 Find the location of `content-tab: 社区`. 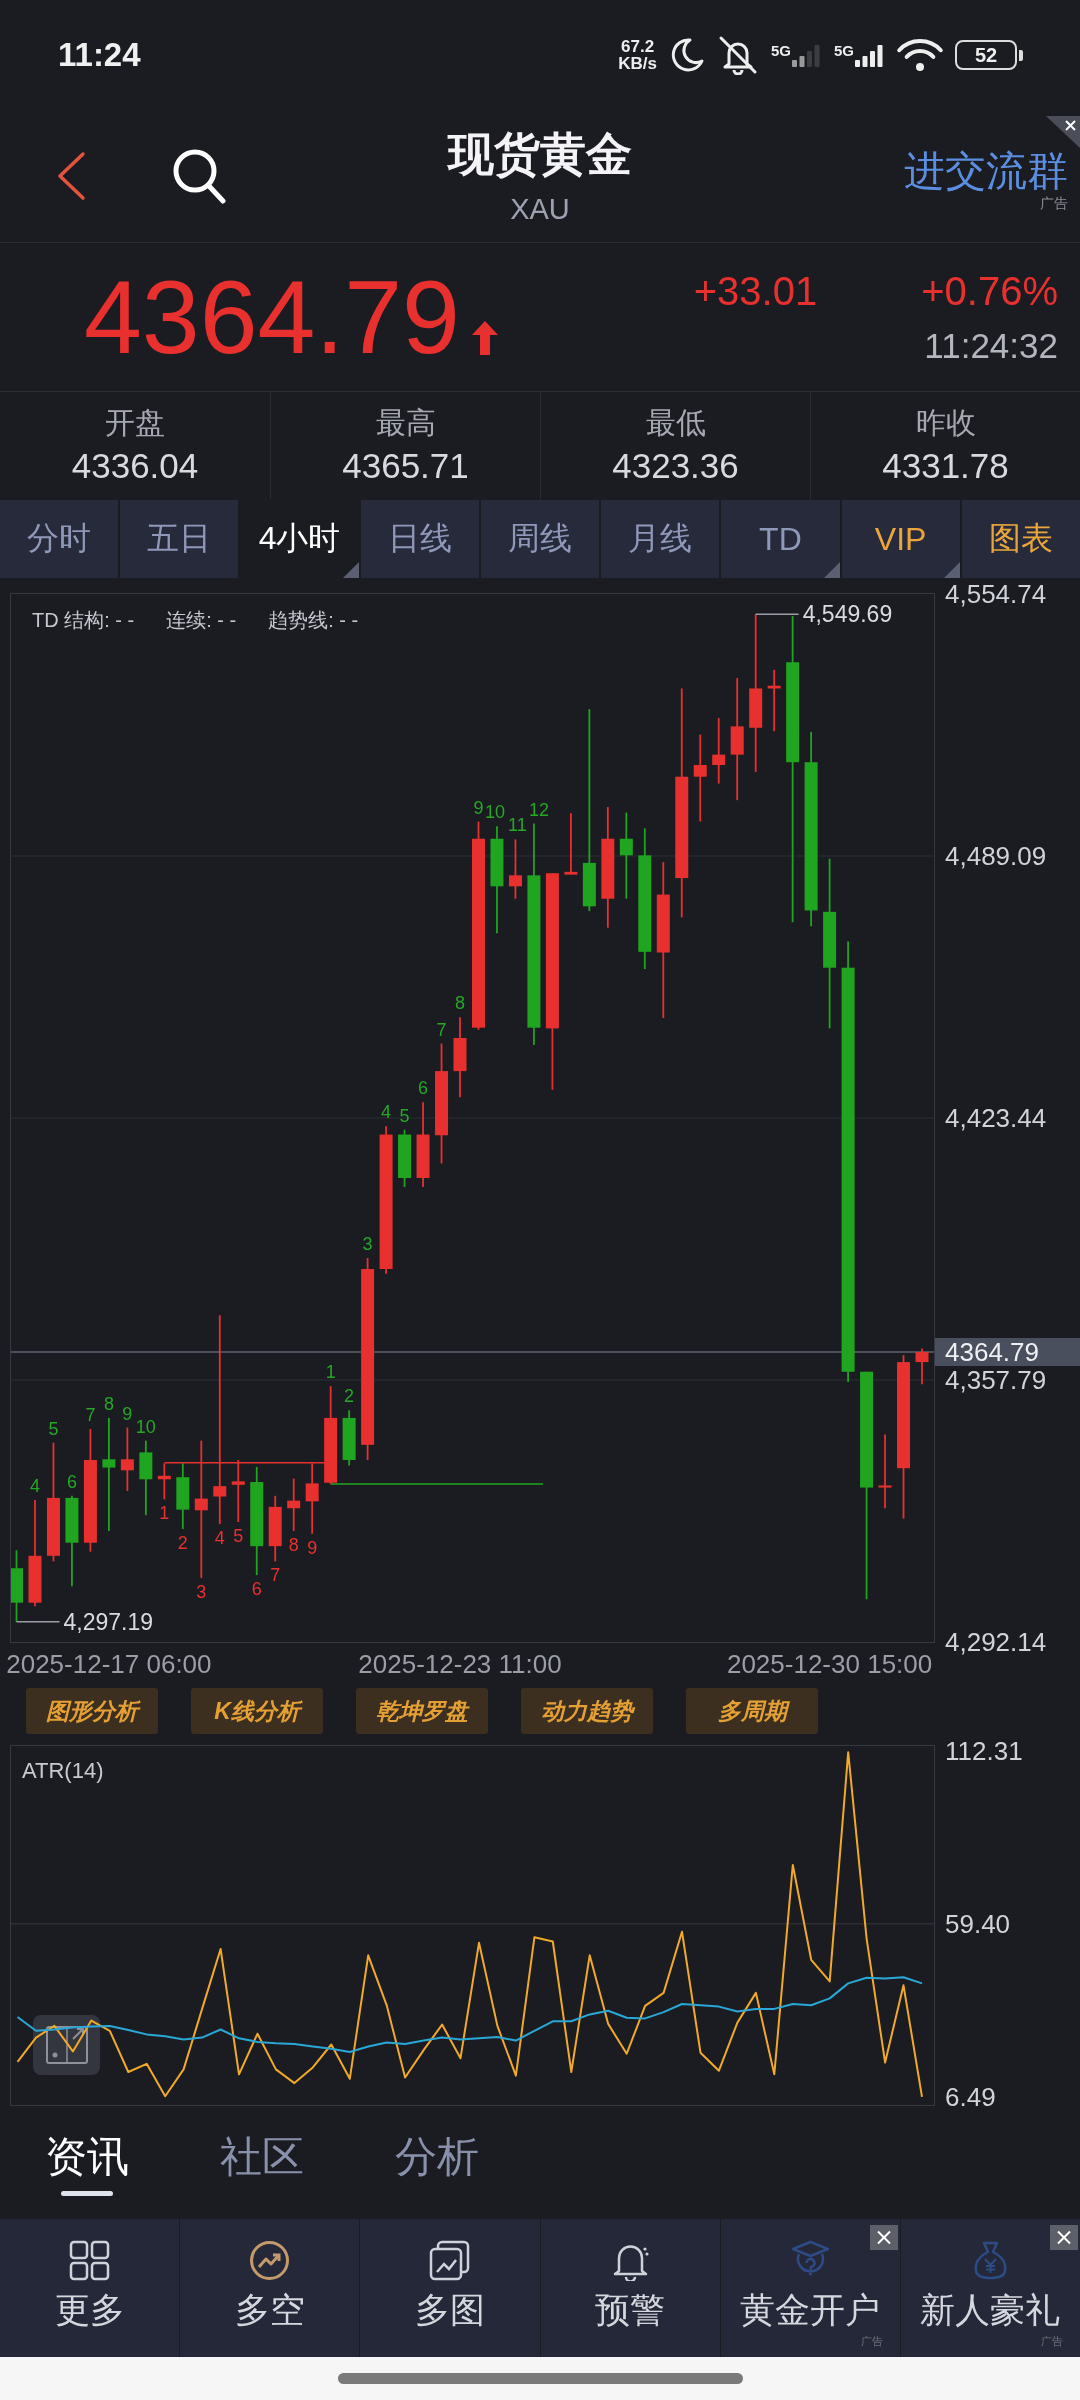

content-tab: 社区 is located at coordinates (262, 2164).